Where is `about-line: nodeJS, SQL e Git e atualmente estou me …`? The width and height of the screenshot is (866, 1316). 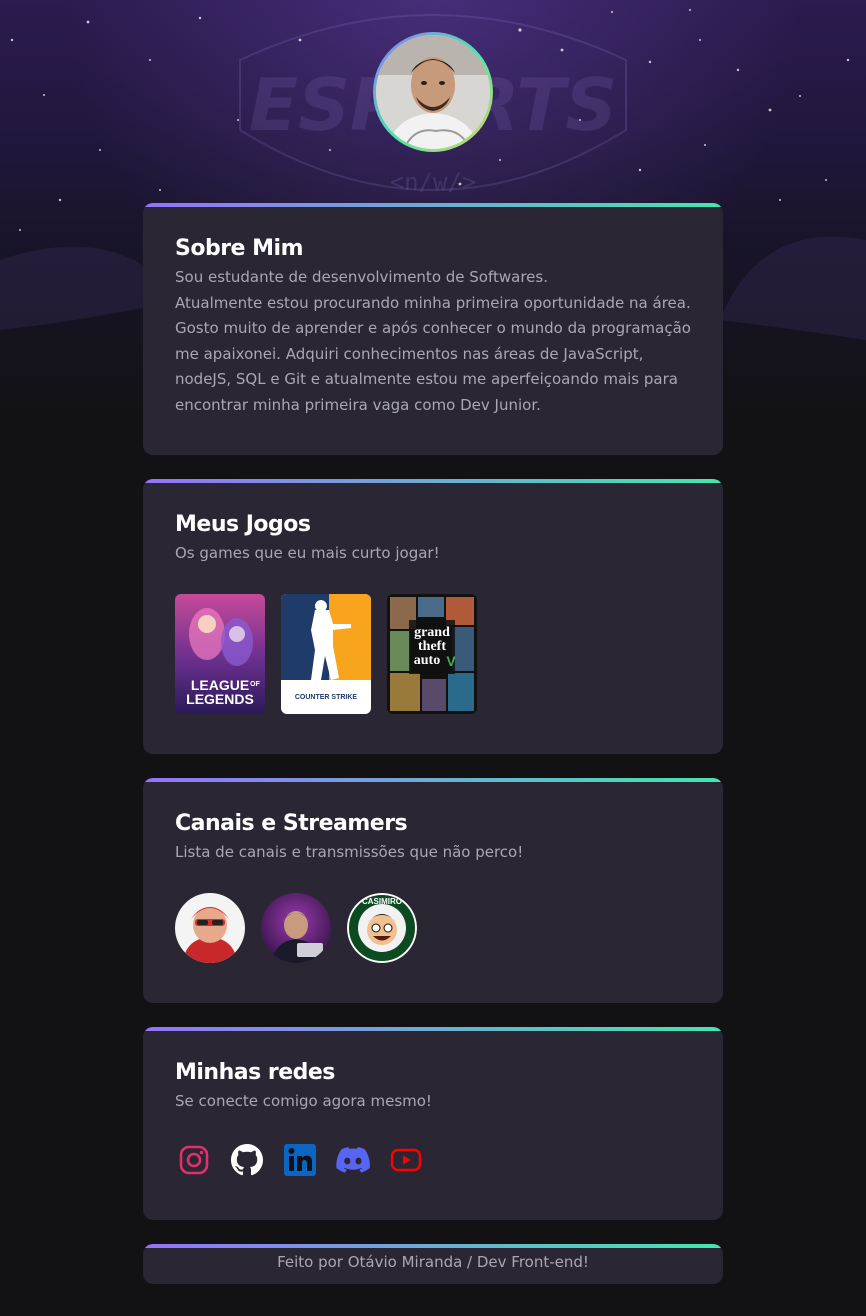 about-line: nodeJS, SQL e Git e atualmente estou me … is located at coordinates (426, 379).